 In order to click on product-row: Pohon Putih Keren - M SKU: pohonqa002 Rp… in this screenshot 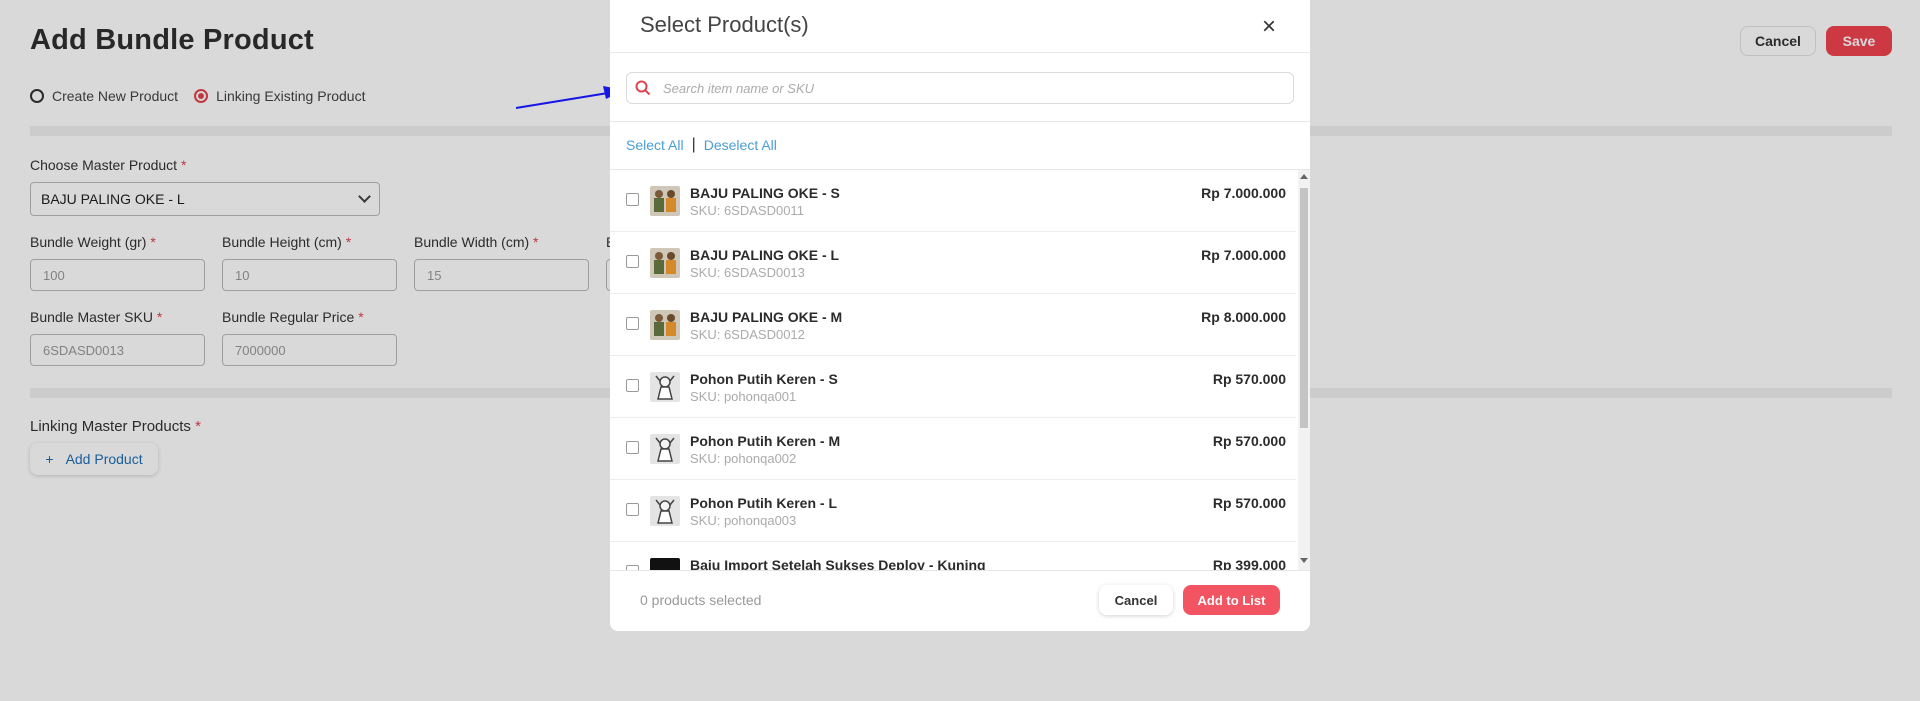, I will do `click(953, 449)`.